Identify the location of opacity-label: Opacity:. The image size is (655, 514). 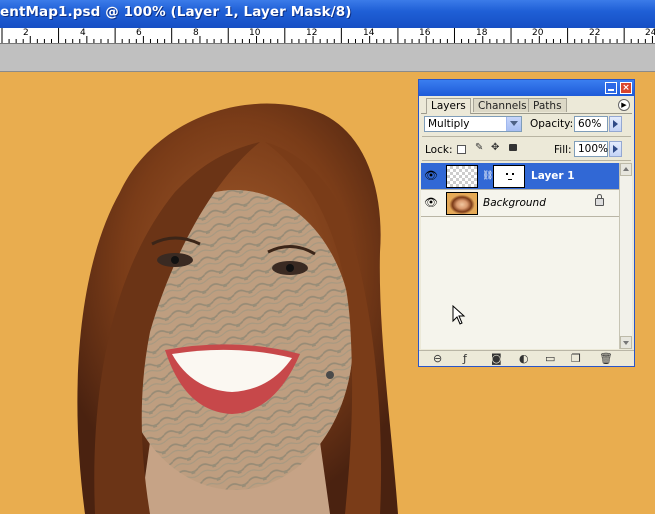
(552, 124).